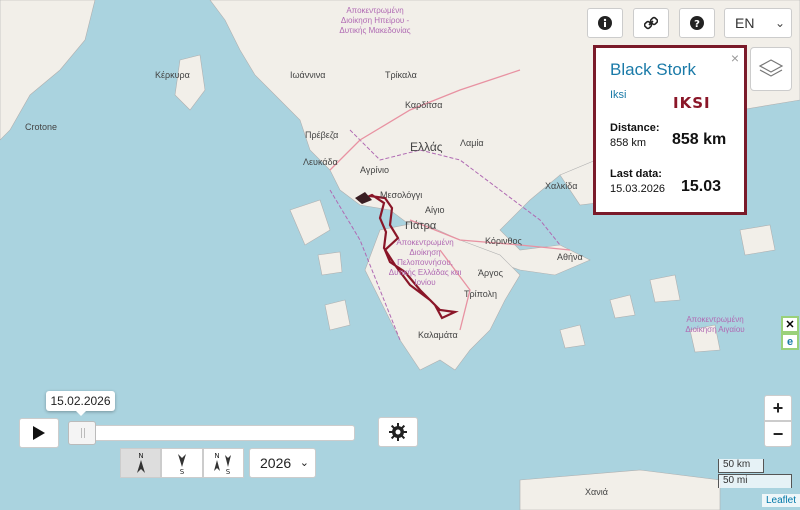 The height and width of the screenshot is (510, 800). Describe the element at coordinates (778, 408) in the screenshot. I see `zoom-in-button: +` at that location.